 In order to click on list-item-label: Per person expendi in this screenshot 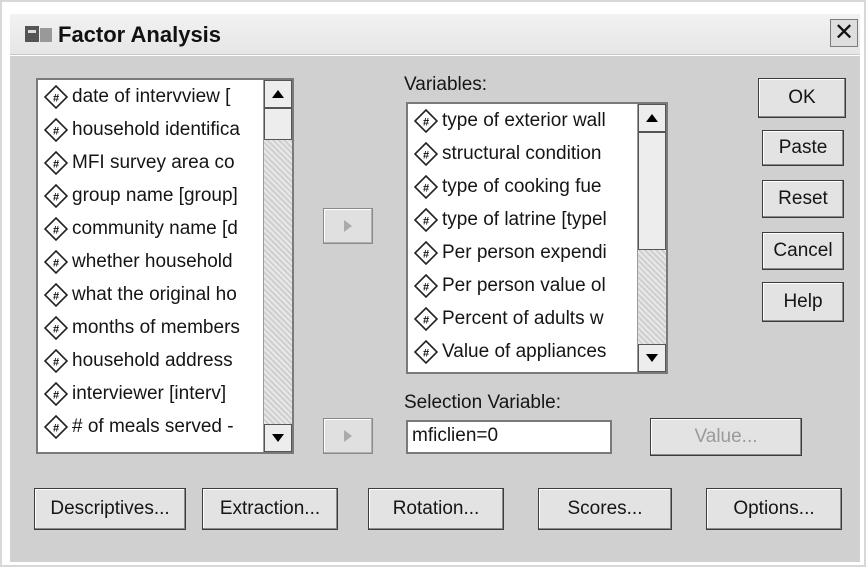, I will do `click(524, 252)`.